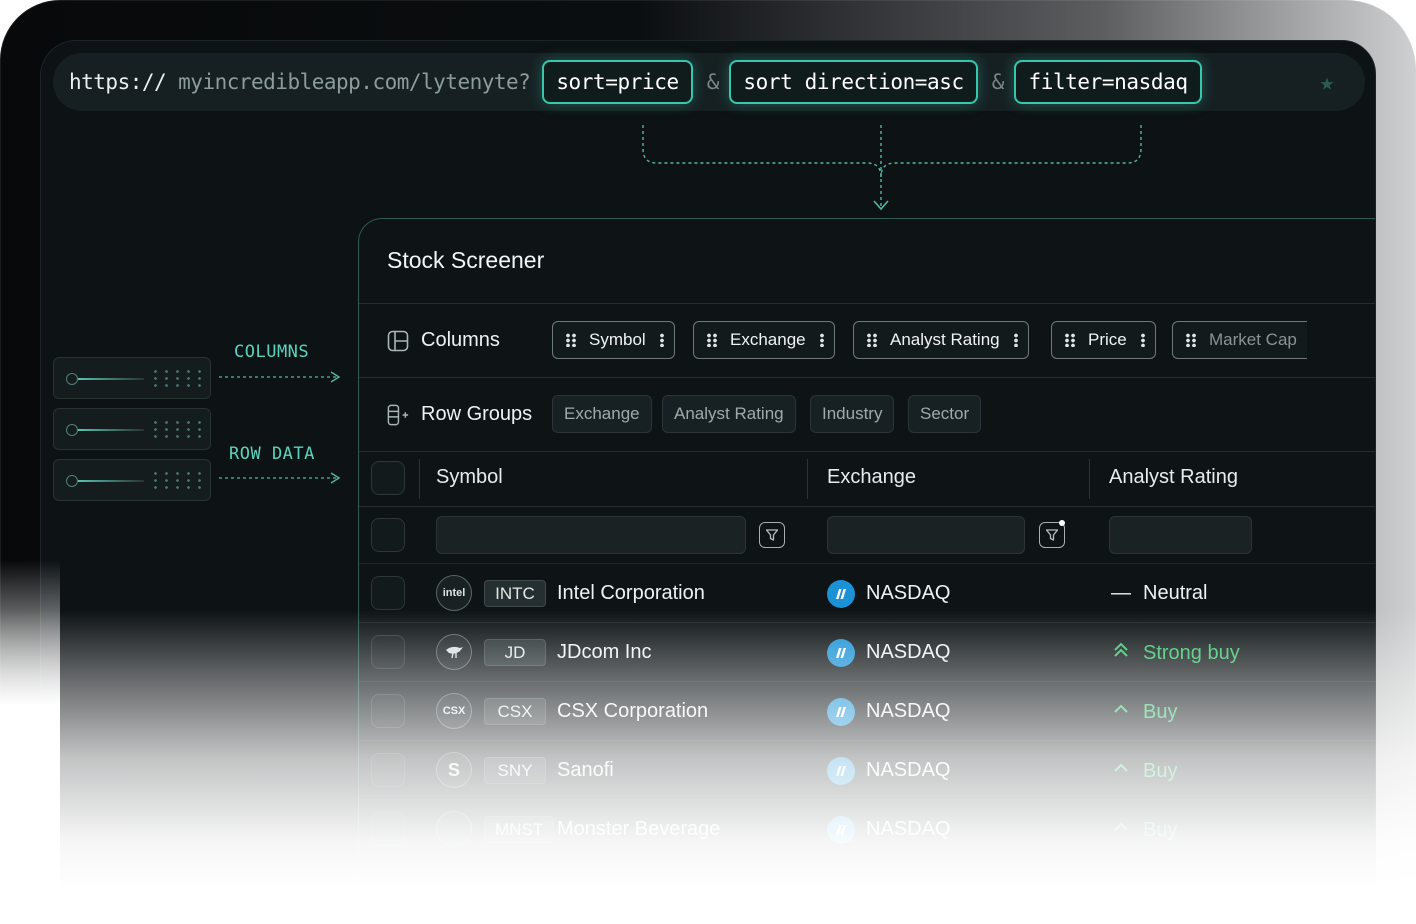 This screenshot has height=924, width=1416. What do you see at coordinates (388, 478) in the screenshot?
I see `select-all-checkbox` at bounding box center [388, 478].